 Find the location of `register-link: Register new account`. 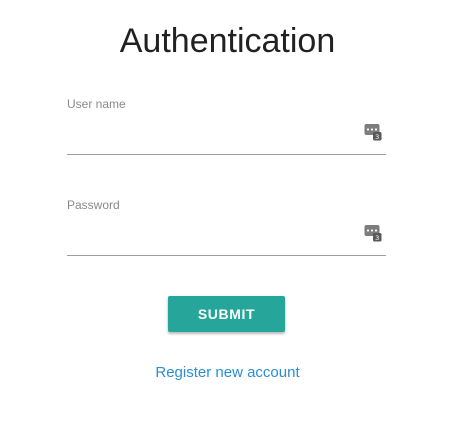

register-link: Register new account is located at coordinates (227, 372).